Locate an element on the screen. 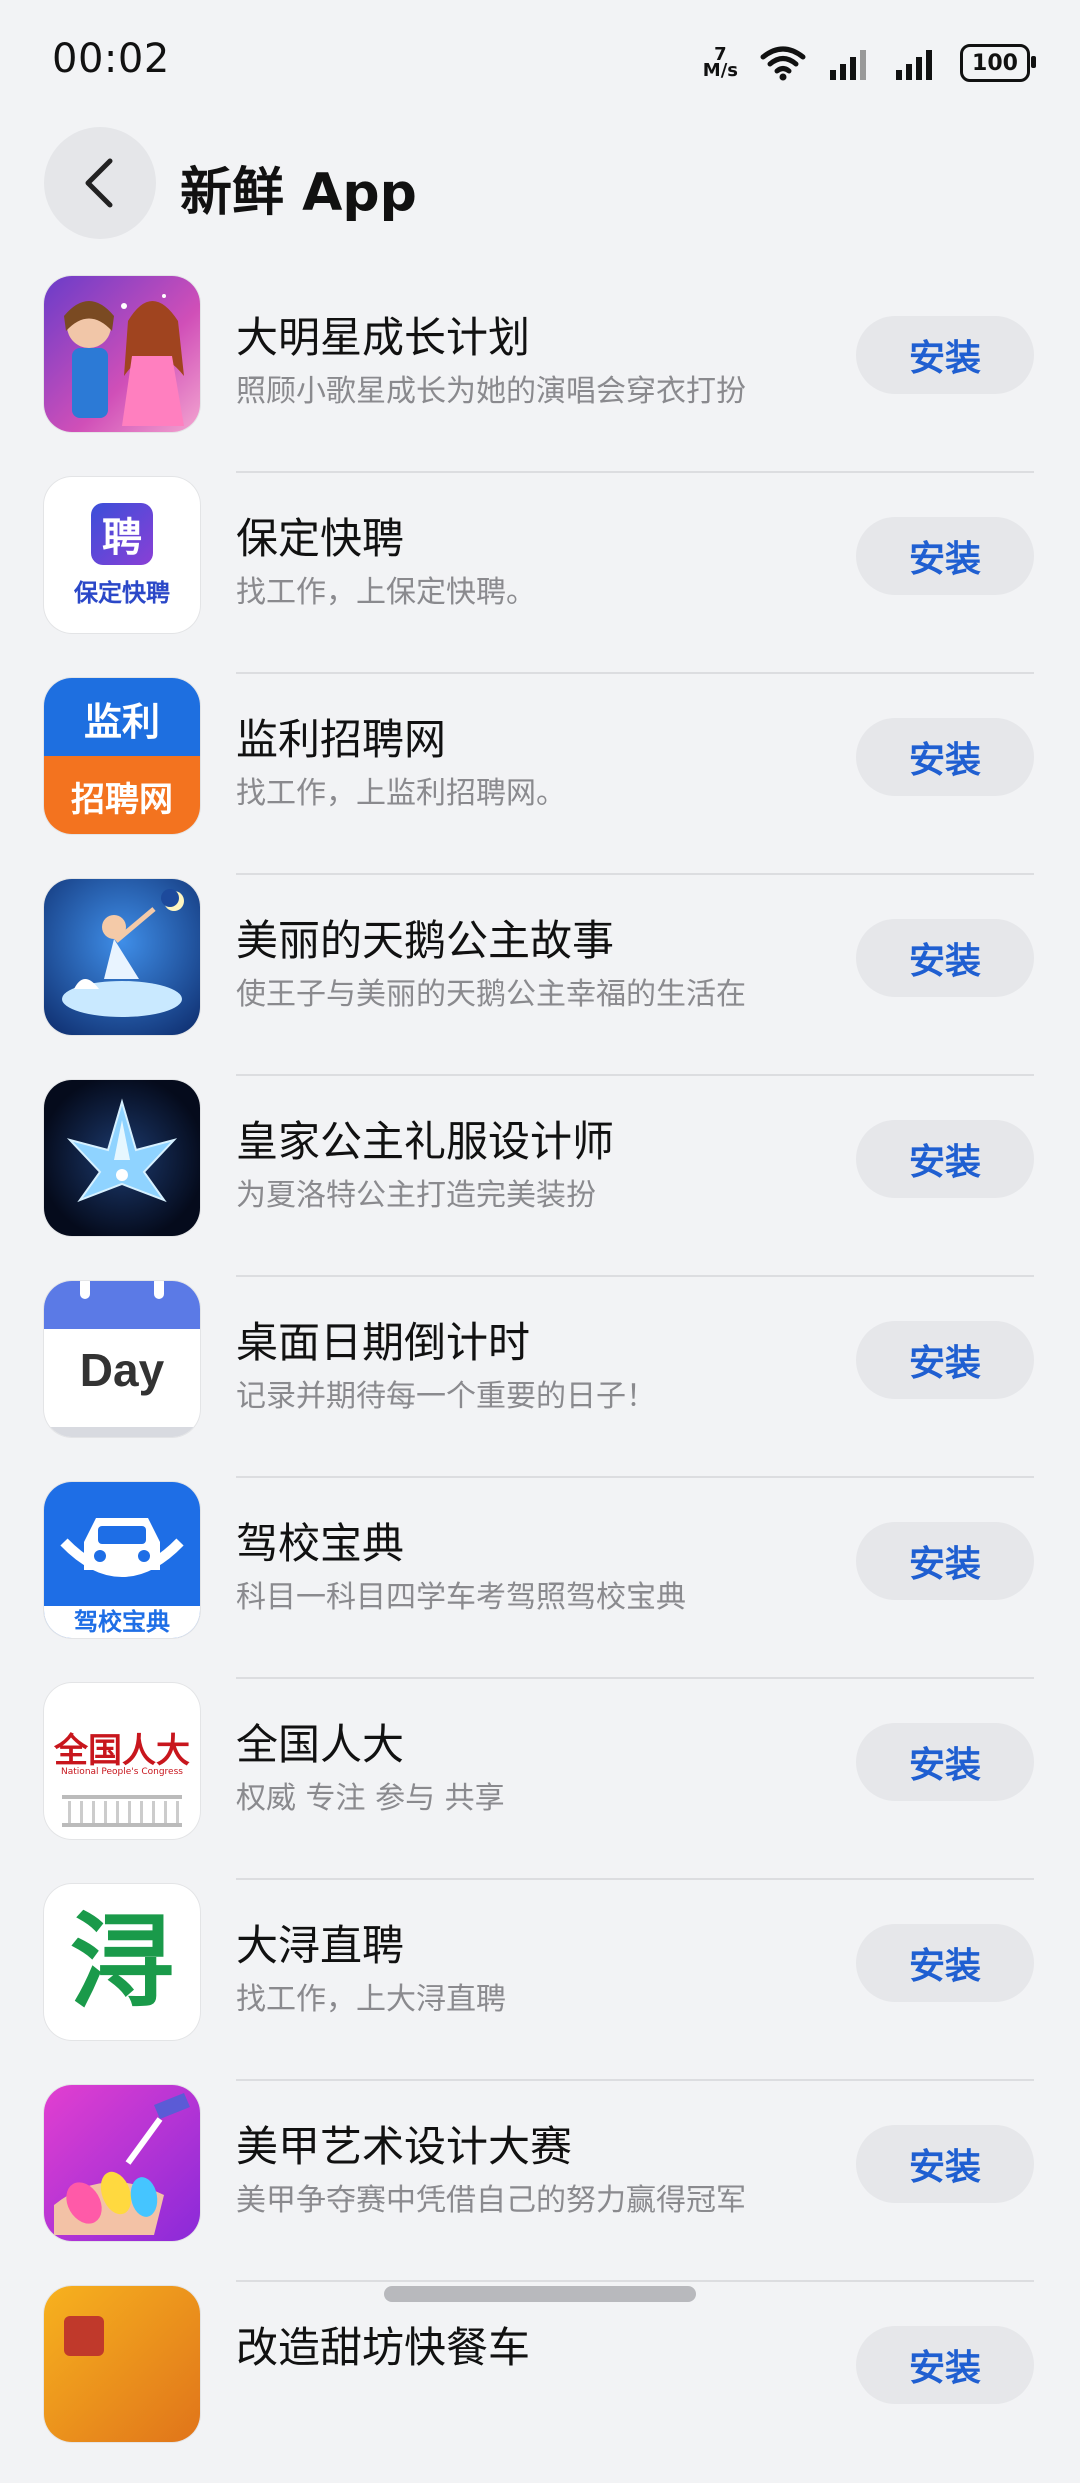  list-item: 聘 保定快聘 保定快聘 找工作，上保定快聘。 安装 is located at coordinates (540, 573).